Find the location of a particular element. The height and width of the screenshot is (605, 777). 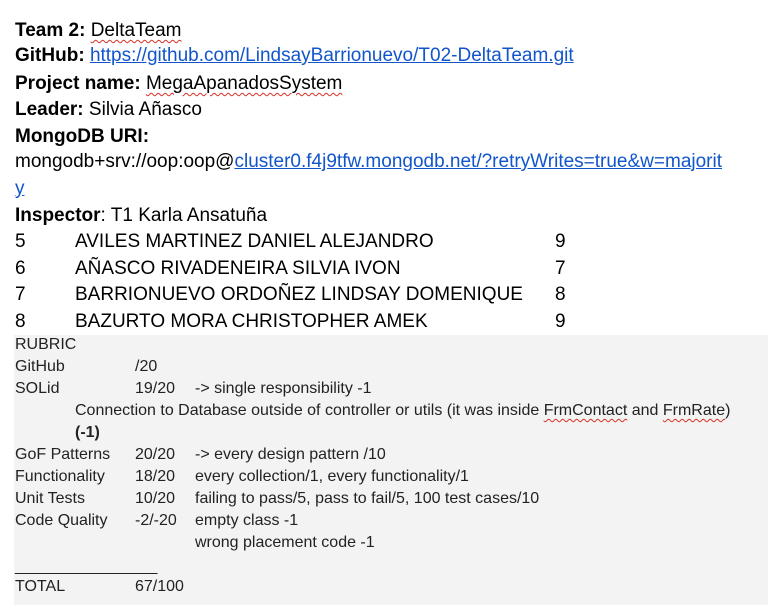

rubric-gof-label: GoF Patterns is located at coordinates (63, 454).